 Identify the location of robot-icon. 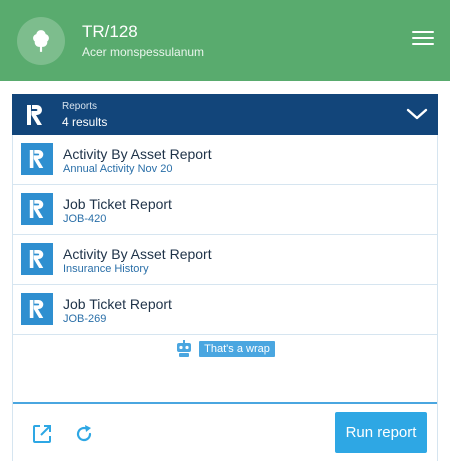
(184, 348).